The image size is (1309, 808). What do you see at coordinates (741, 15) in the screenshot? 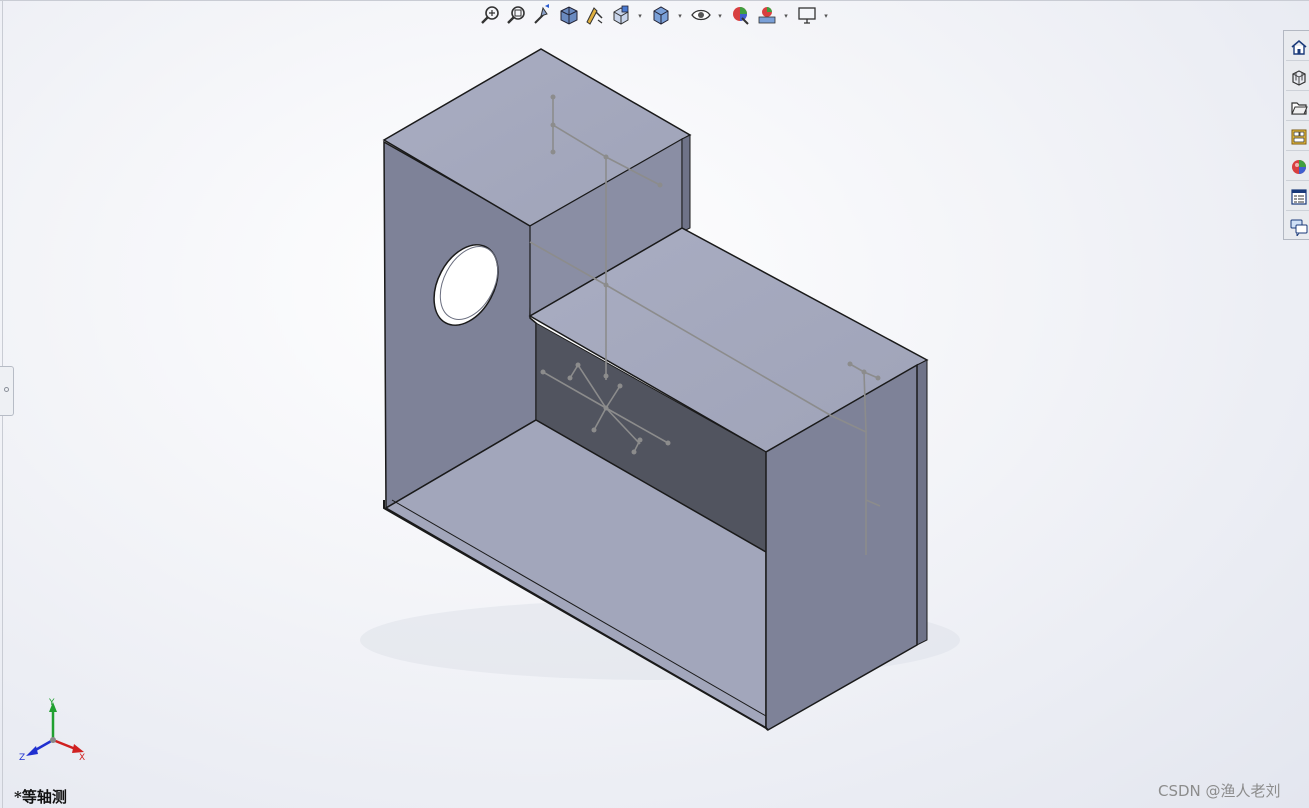
I see `edit-appearance-icon` at bounding box center [741, 15].